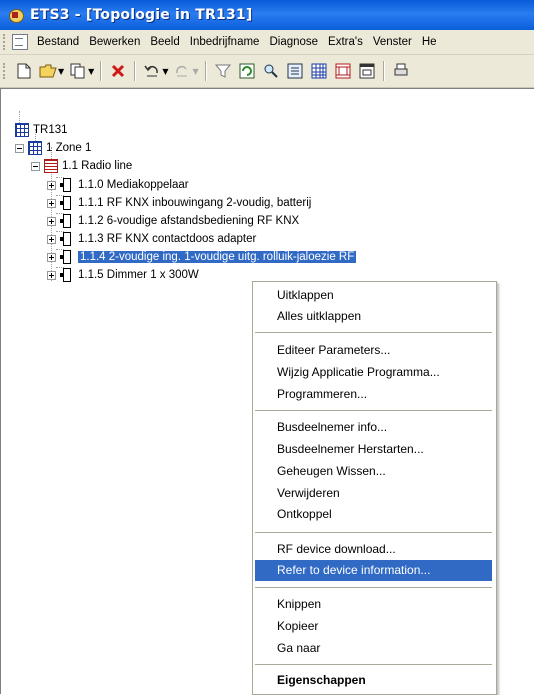 The width and height of the screenshot is (534, 695). Describe the element at coordinates (373, 626) in the screenshot. I see `menu-item-kopieer: Kopieer` at that location.